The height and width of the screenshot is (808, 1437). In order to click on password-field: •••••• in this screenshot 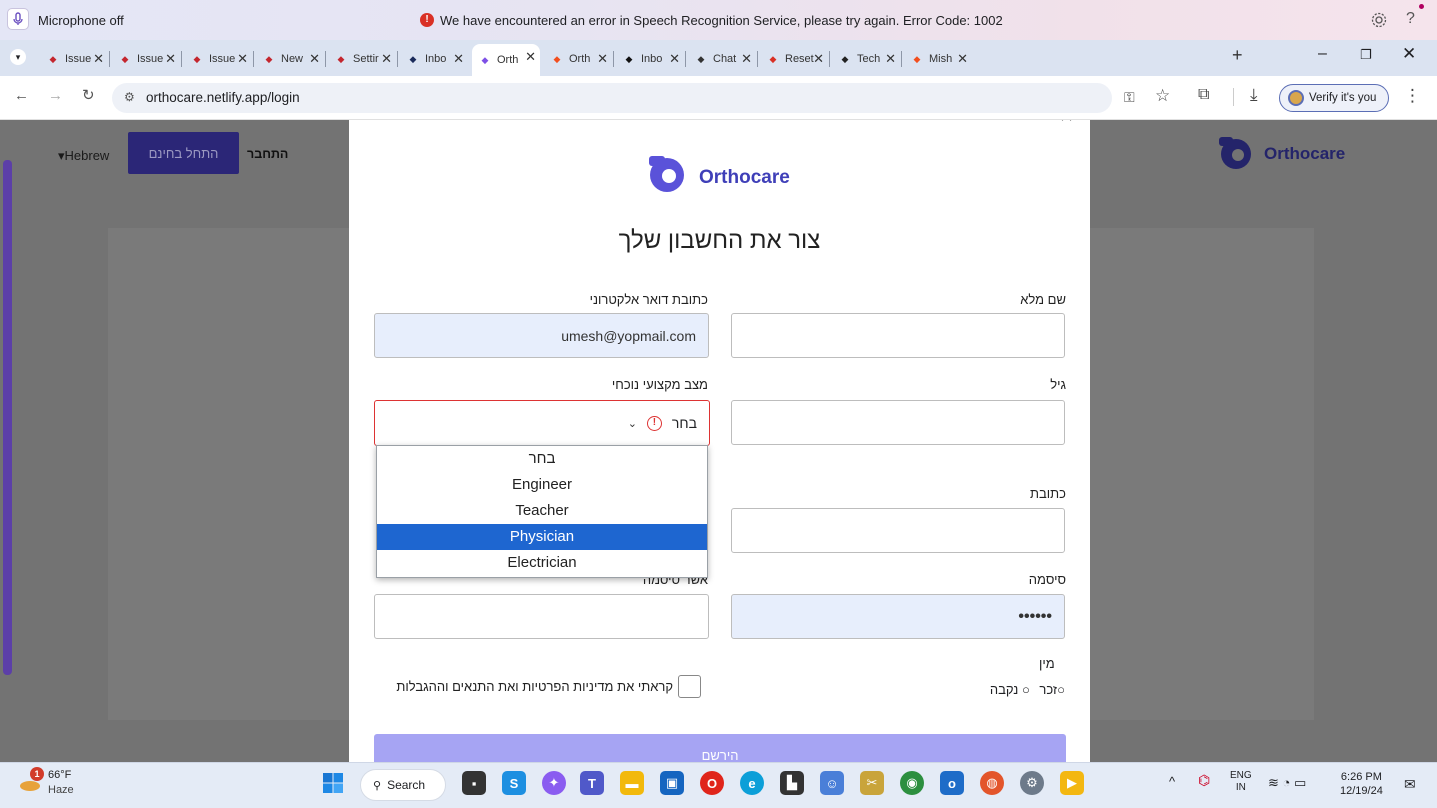, I will do `click(898, 616)`.